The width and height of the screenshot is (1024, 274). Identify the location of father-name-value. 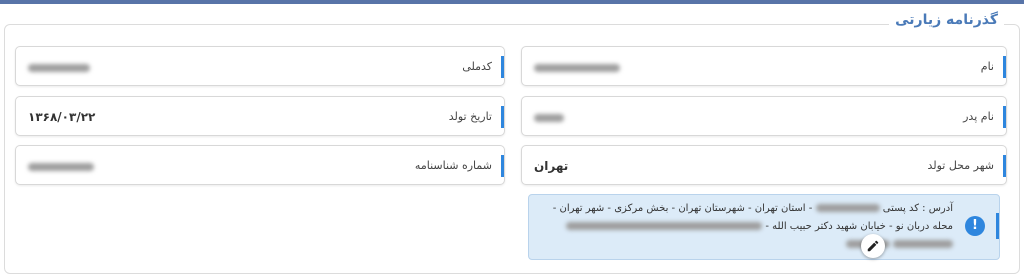
(549, 117).